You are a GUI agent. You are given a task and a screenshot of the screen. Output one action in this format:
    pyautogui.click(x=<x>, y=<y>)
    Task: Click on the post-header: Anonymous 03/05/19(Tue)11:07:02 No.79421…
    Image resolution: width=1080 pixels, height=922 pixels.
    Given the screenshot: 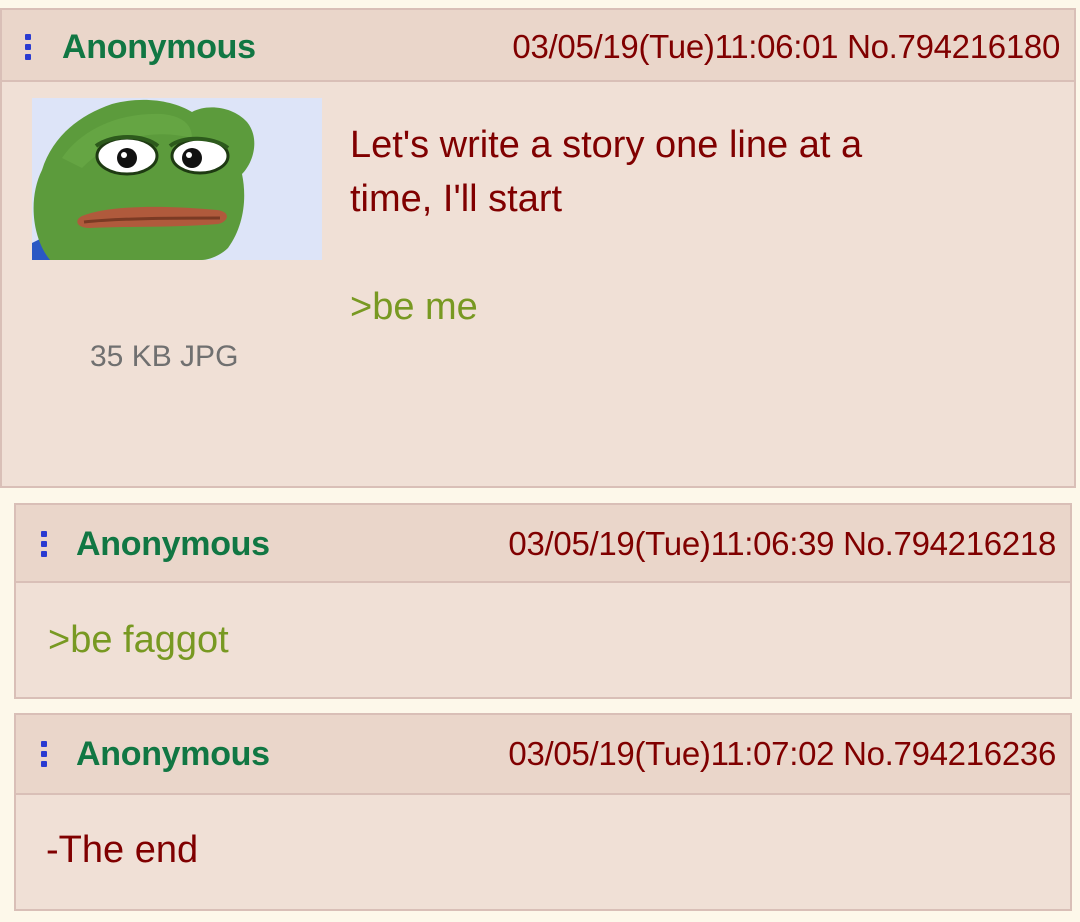 What is the action you would take?
    pyautogui.click(x=543, y=755)
    